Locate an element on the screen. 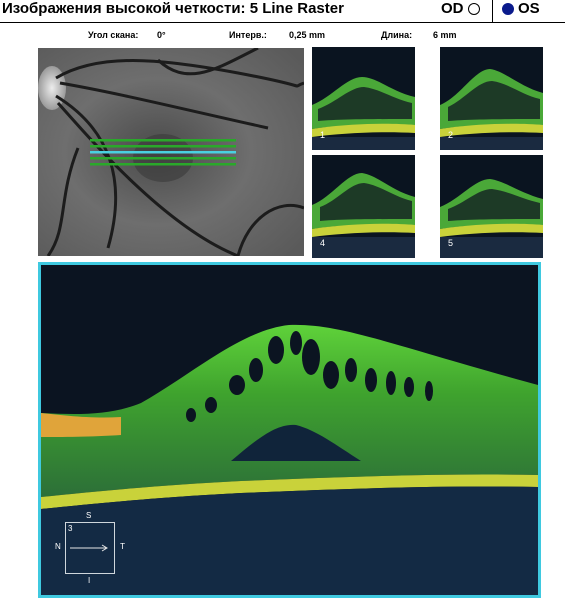 The width and height of the screenshot is (565, 609). length-value: 6 mm is located at coordinates (445, 35).